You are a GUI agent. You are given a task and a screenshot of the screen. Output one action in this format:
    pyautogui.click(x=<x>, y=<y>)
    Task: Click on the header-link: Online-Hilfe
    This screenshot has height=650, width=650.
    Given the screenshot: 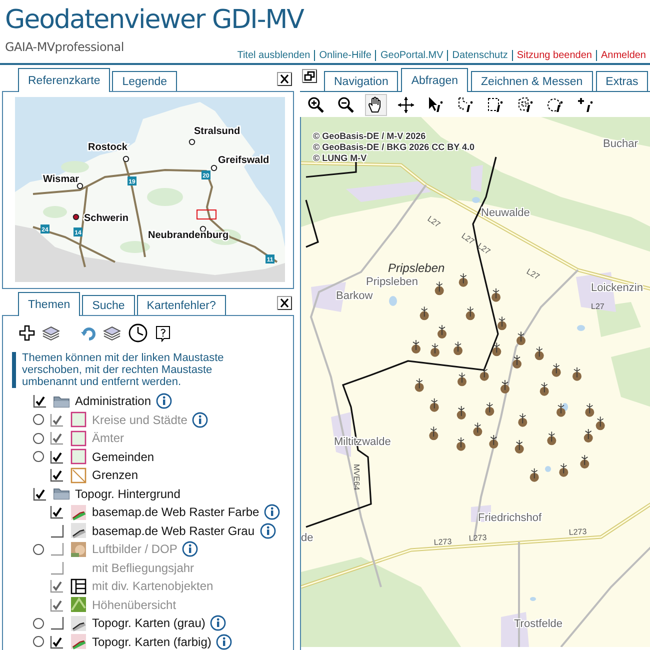 What is the action you would take?
    pyautogui.click(x=345, y=55)
    